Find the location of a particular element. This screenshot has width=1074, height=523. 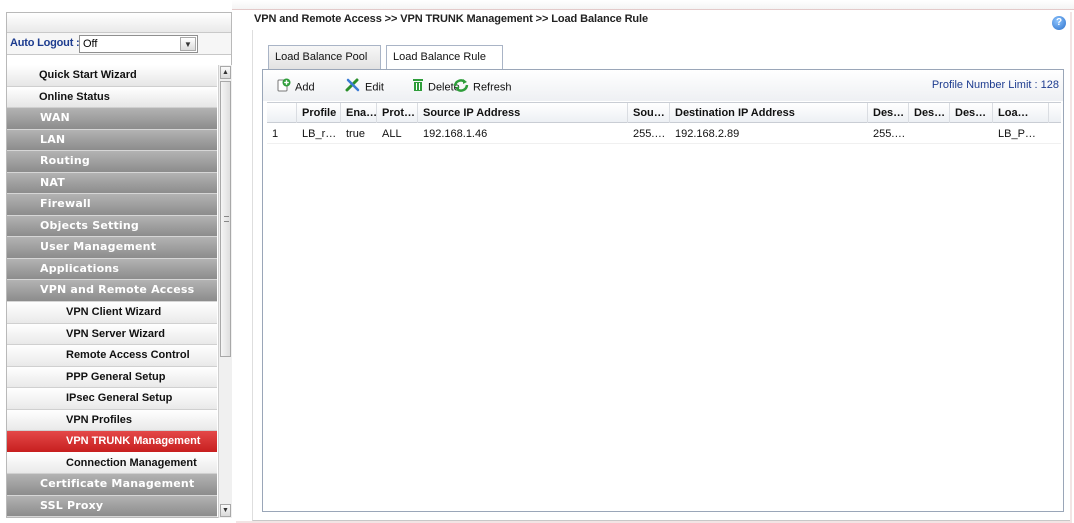

menu-item-ssl-proxy: SSL Proxy is located at coordinates (112, 506).